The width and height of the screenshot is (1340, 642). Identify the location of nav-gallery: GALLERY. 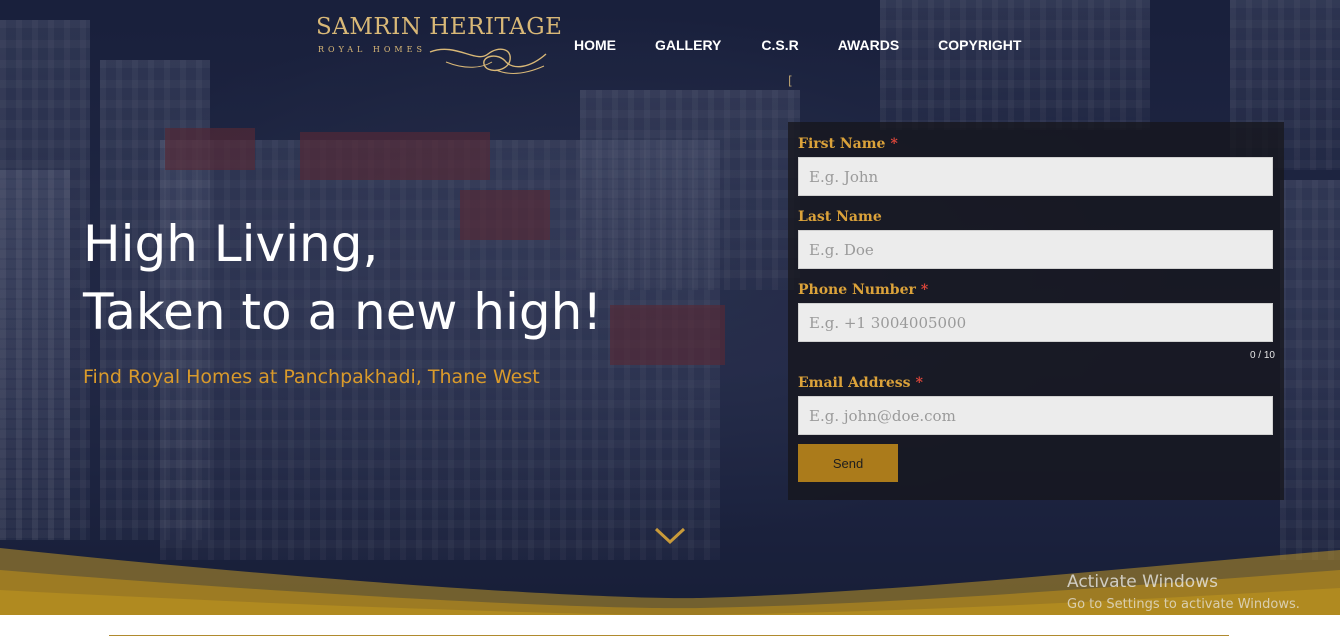
(688, 45).